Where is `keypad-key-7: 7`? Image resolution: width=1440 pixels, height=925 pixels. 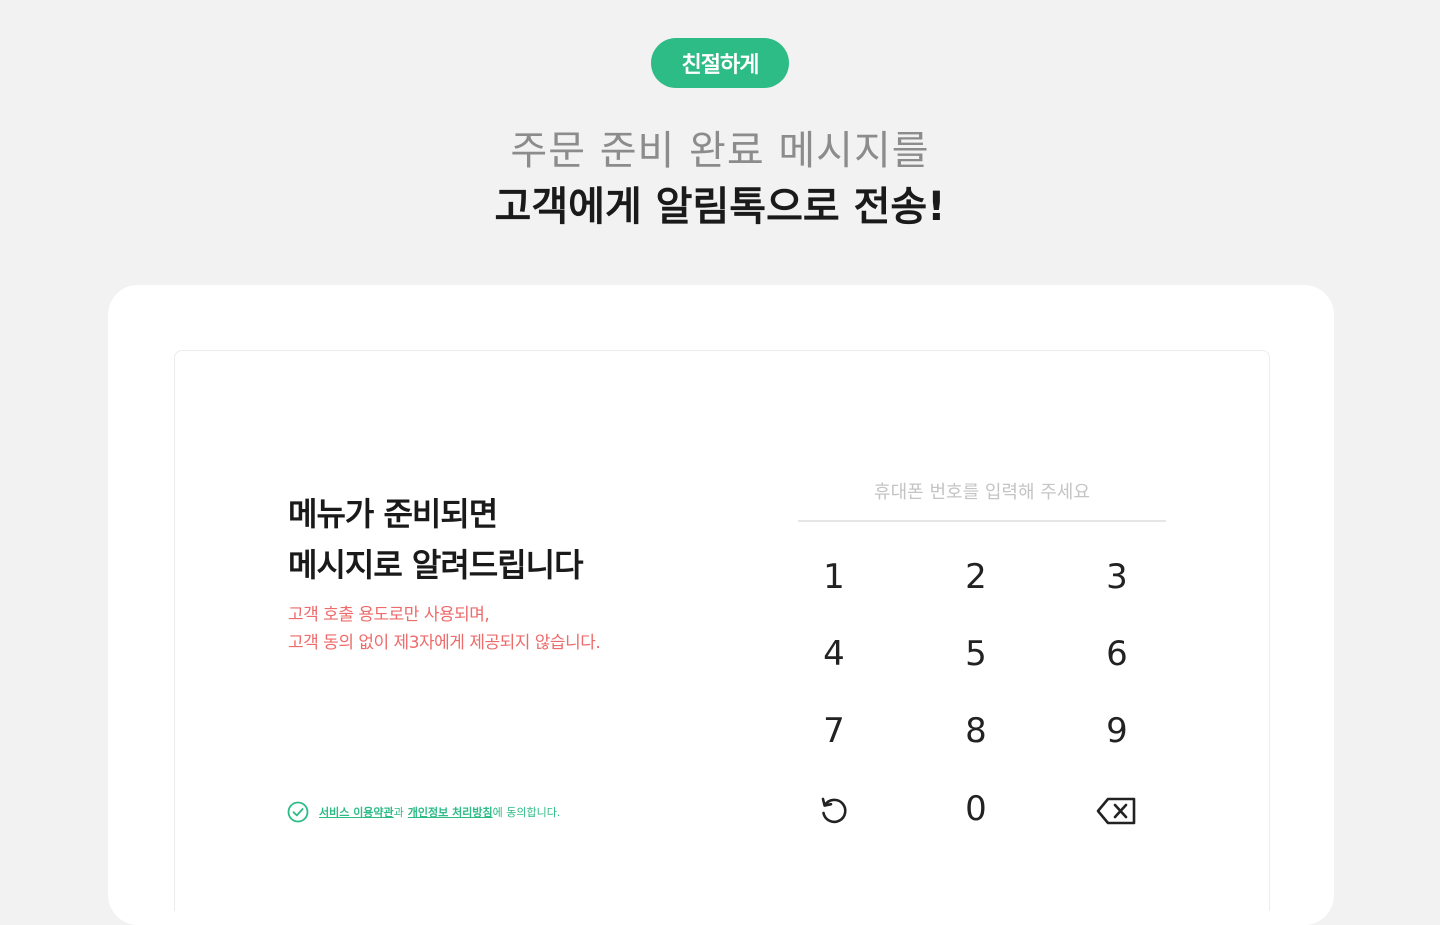 keypad-key-7: 7 is located at coordinates (834, 731).